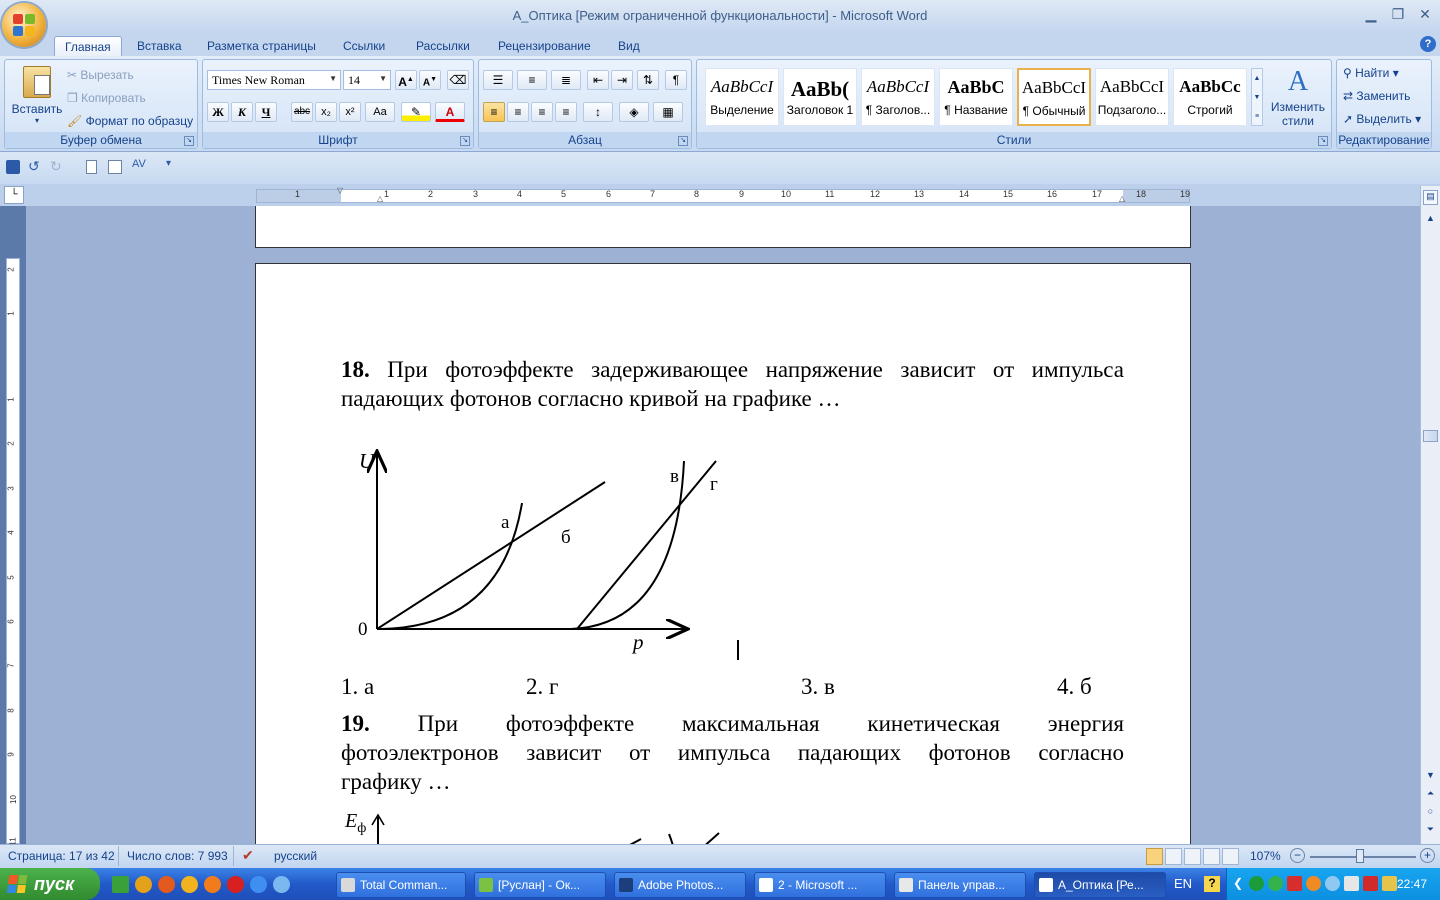  What do you see at coordinates (1192, 856) in the screenshot?
I see `web-layout-icon` at bounding box center [1192, 856].